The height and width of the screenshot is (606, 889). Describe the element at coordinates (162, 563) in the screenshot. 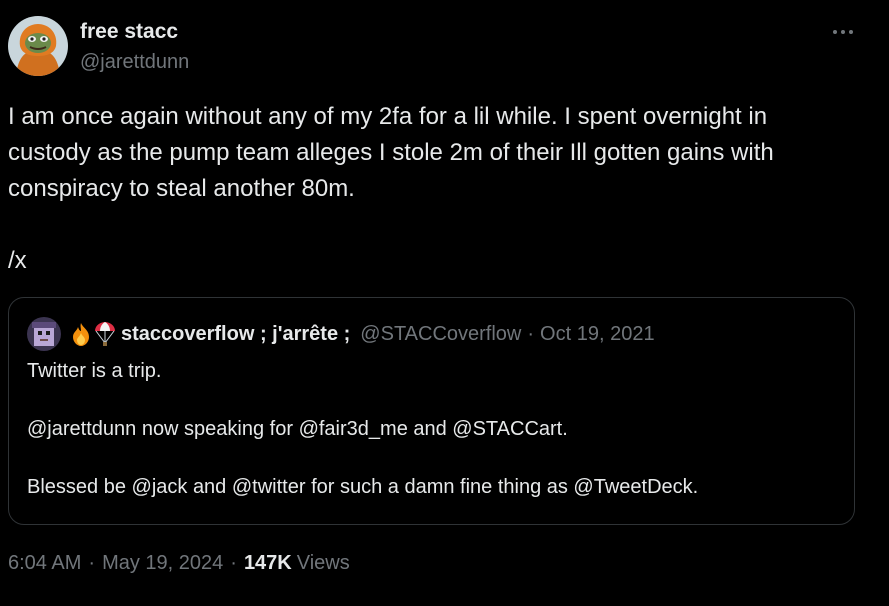

I see `tweet-date: May 19, 2024` at that location.